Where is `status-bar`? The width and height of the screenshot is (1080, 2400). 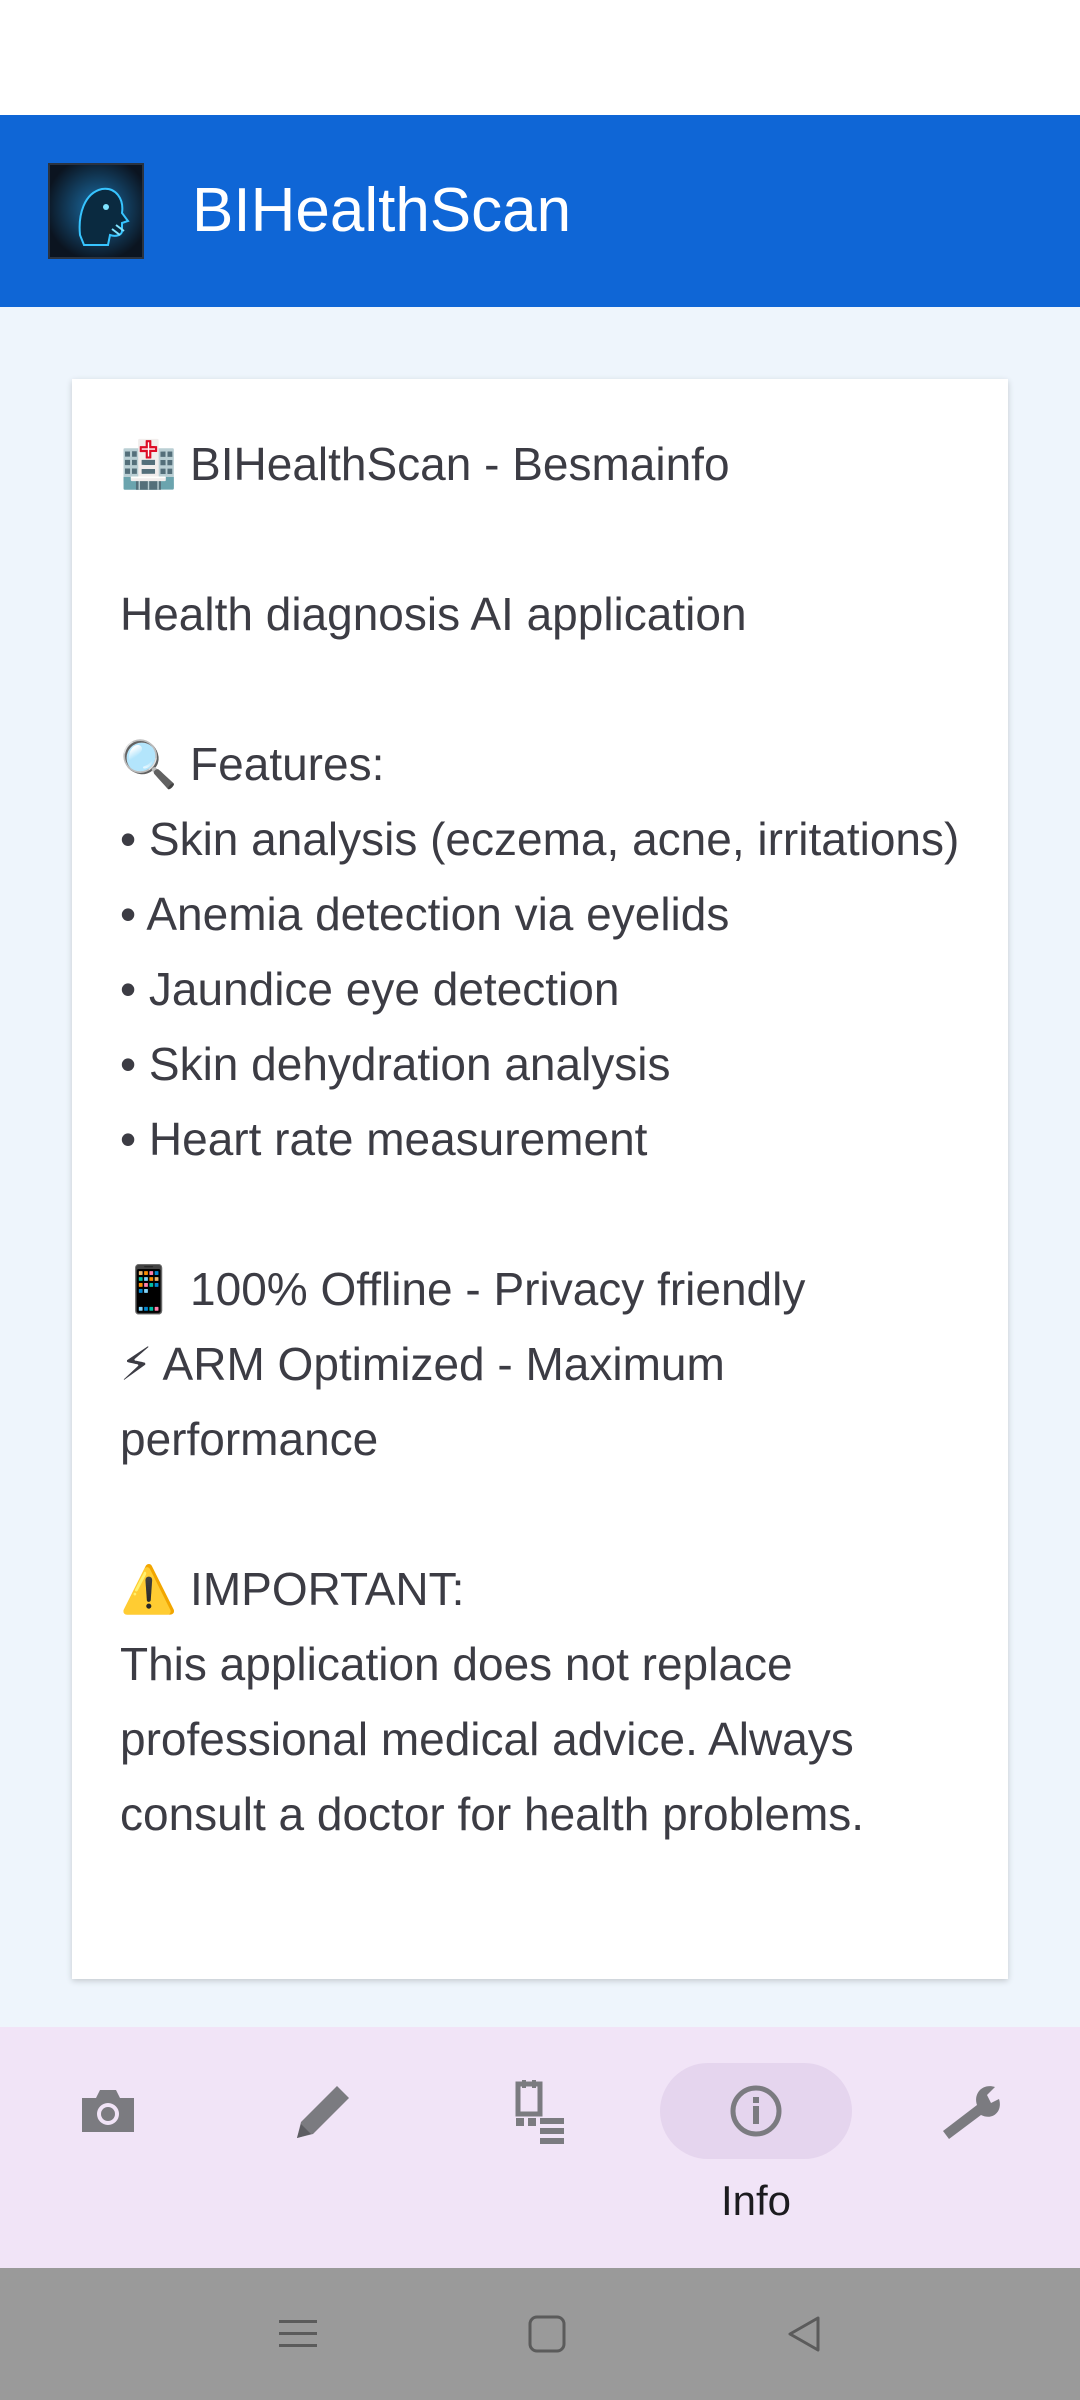
status-bar is located at coordinates (540, 57).